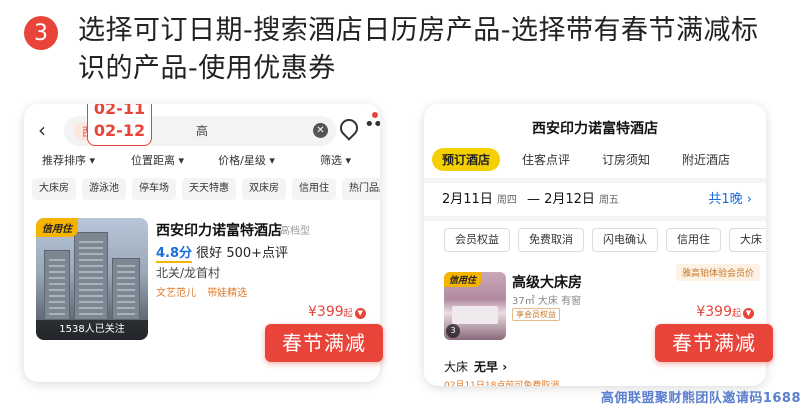 This screenshot has height=408, width=807. I want to click on detail-tabs: 预订酒店 住客点评 订房须知 附近酒店, so click(597, 159).